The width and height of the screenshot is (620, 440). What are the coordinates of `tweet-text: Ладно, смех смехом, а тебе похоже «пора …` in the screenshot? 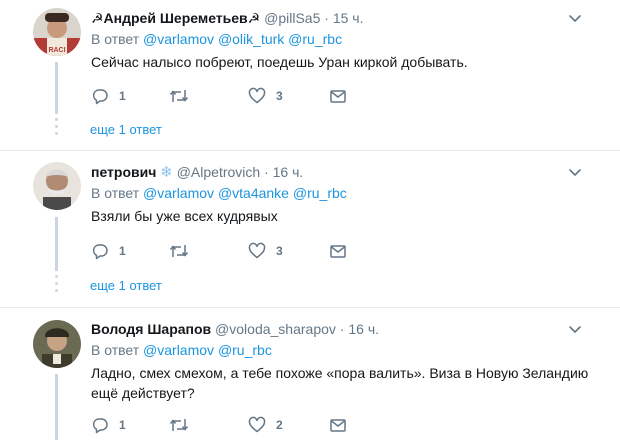 It's located at (340, 383).